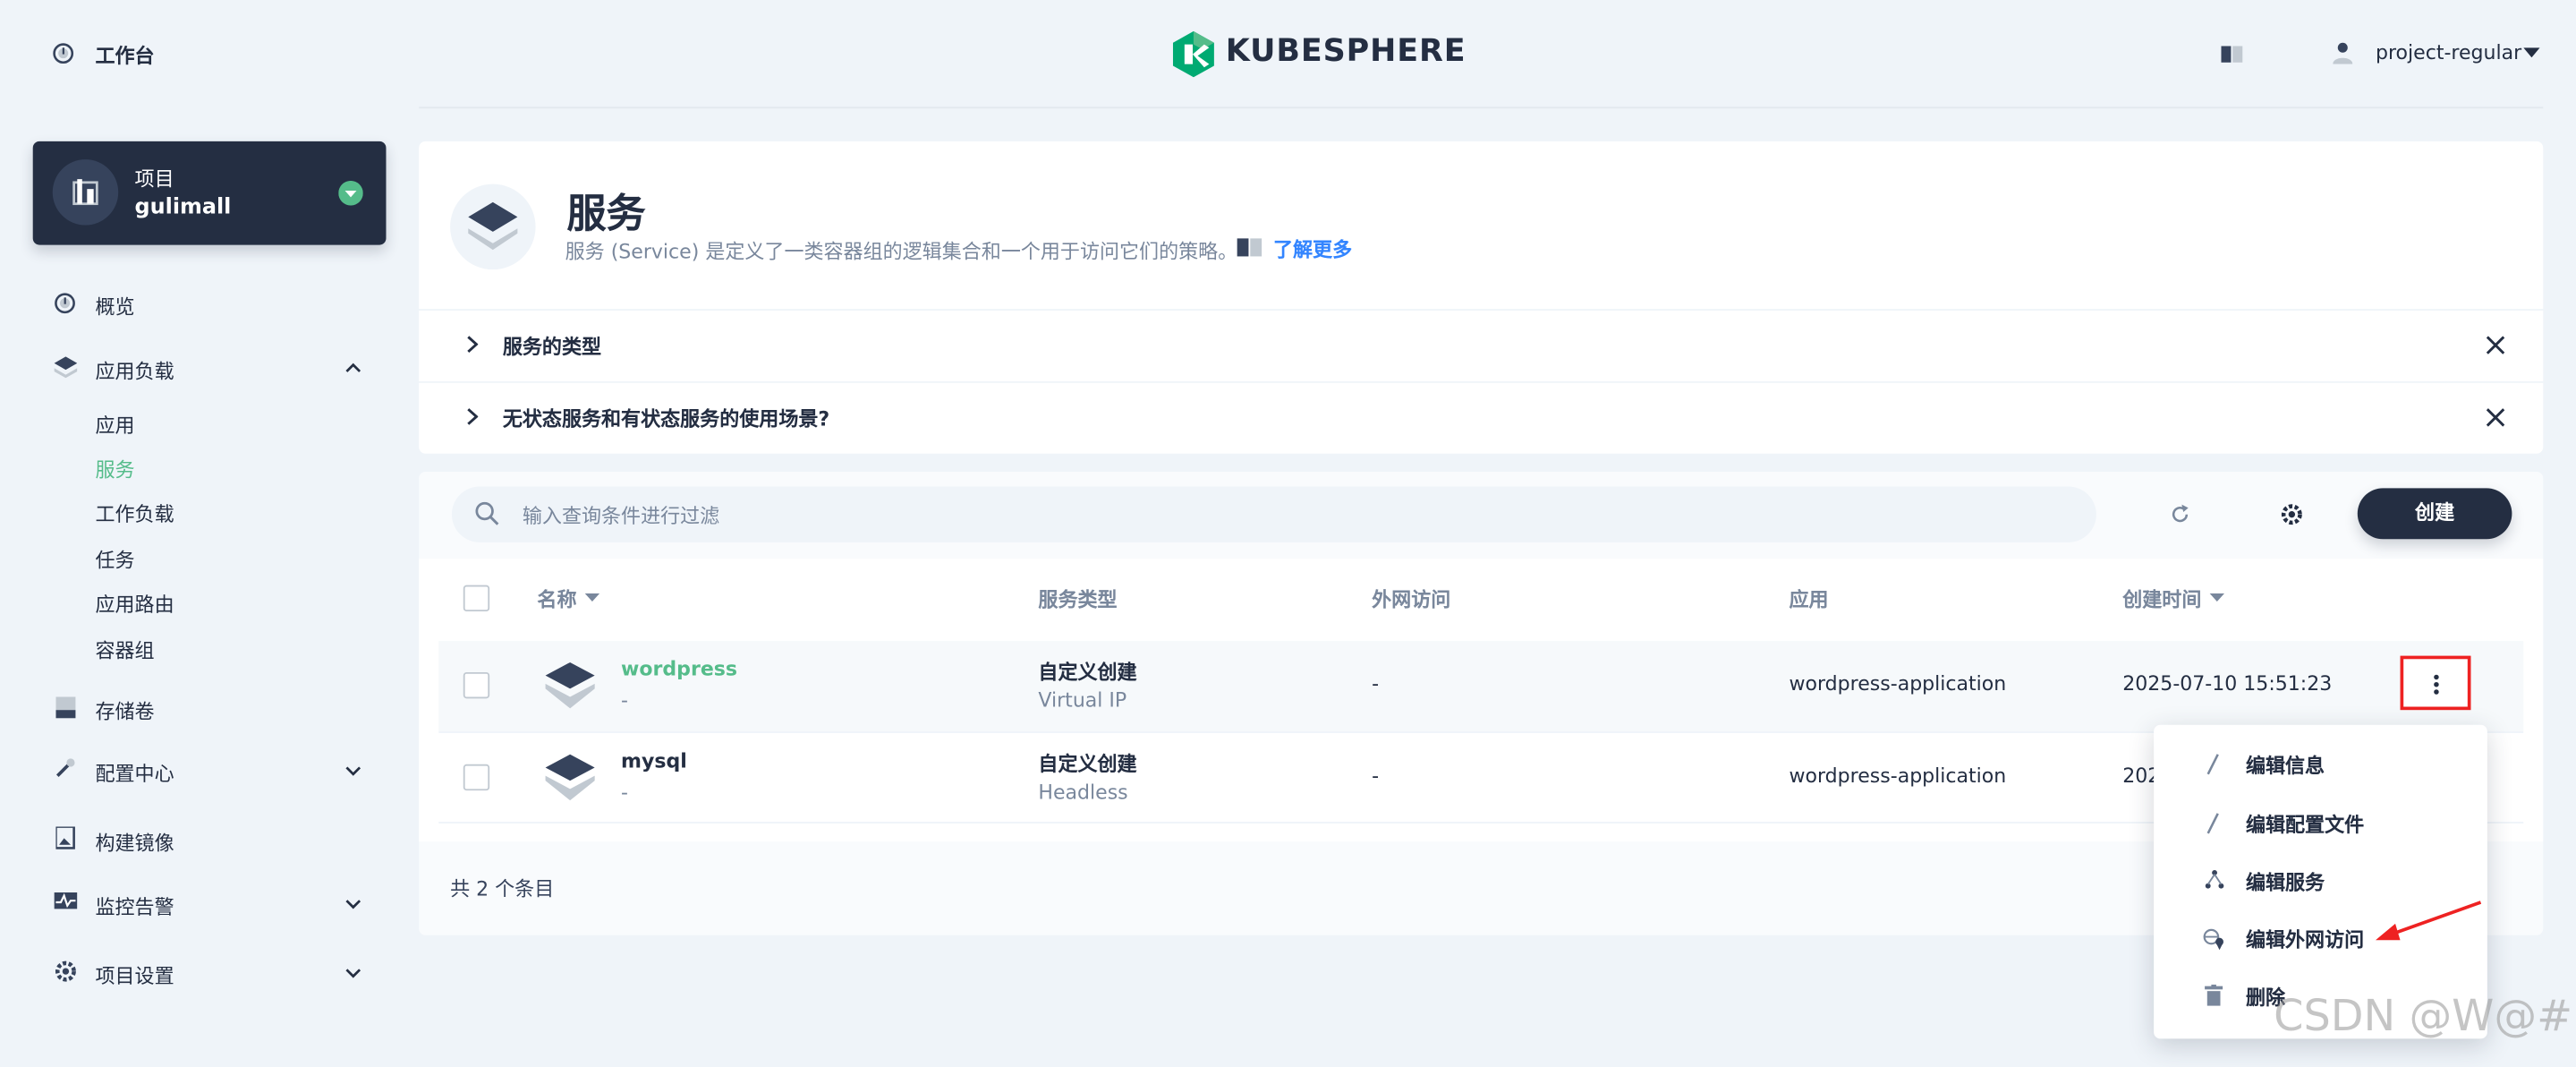  Describe the element at coordinates (2217, 597) in the screenshot. I see `sort-caret-icon` at that location.